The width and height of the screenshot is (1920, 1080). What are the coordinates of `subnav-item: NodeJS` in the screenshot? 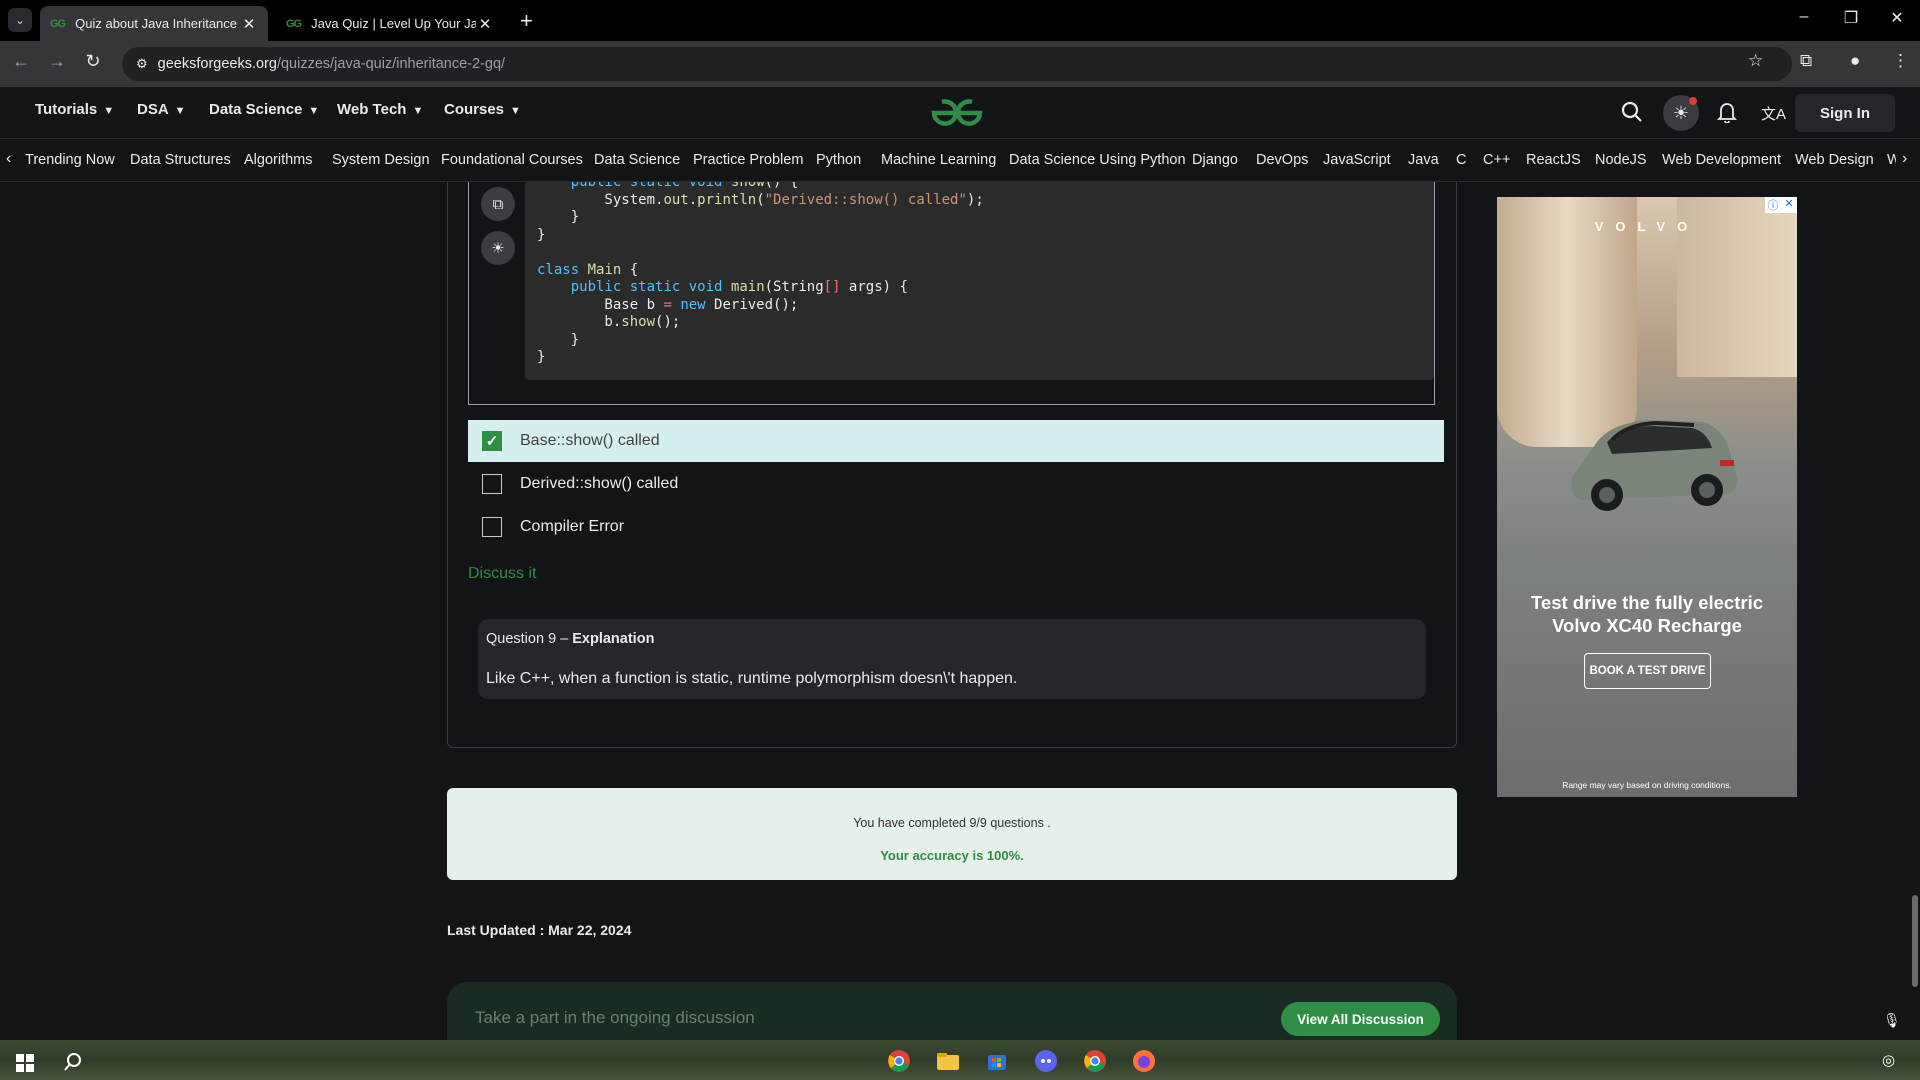 It's located at (1621, 160).